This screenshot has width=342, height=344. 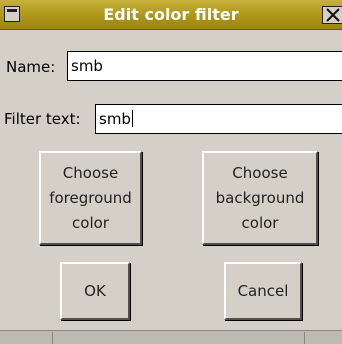 I want to click on ok-button-label: OK, so click(x=95, y=290).